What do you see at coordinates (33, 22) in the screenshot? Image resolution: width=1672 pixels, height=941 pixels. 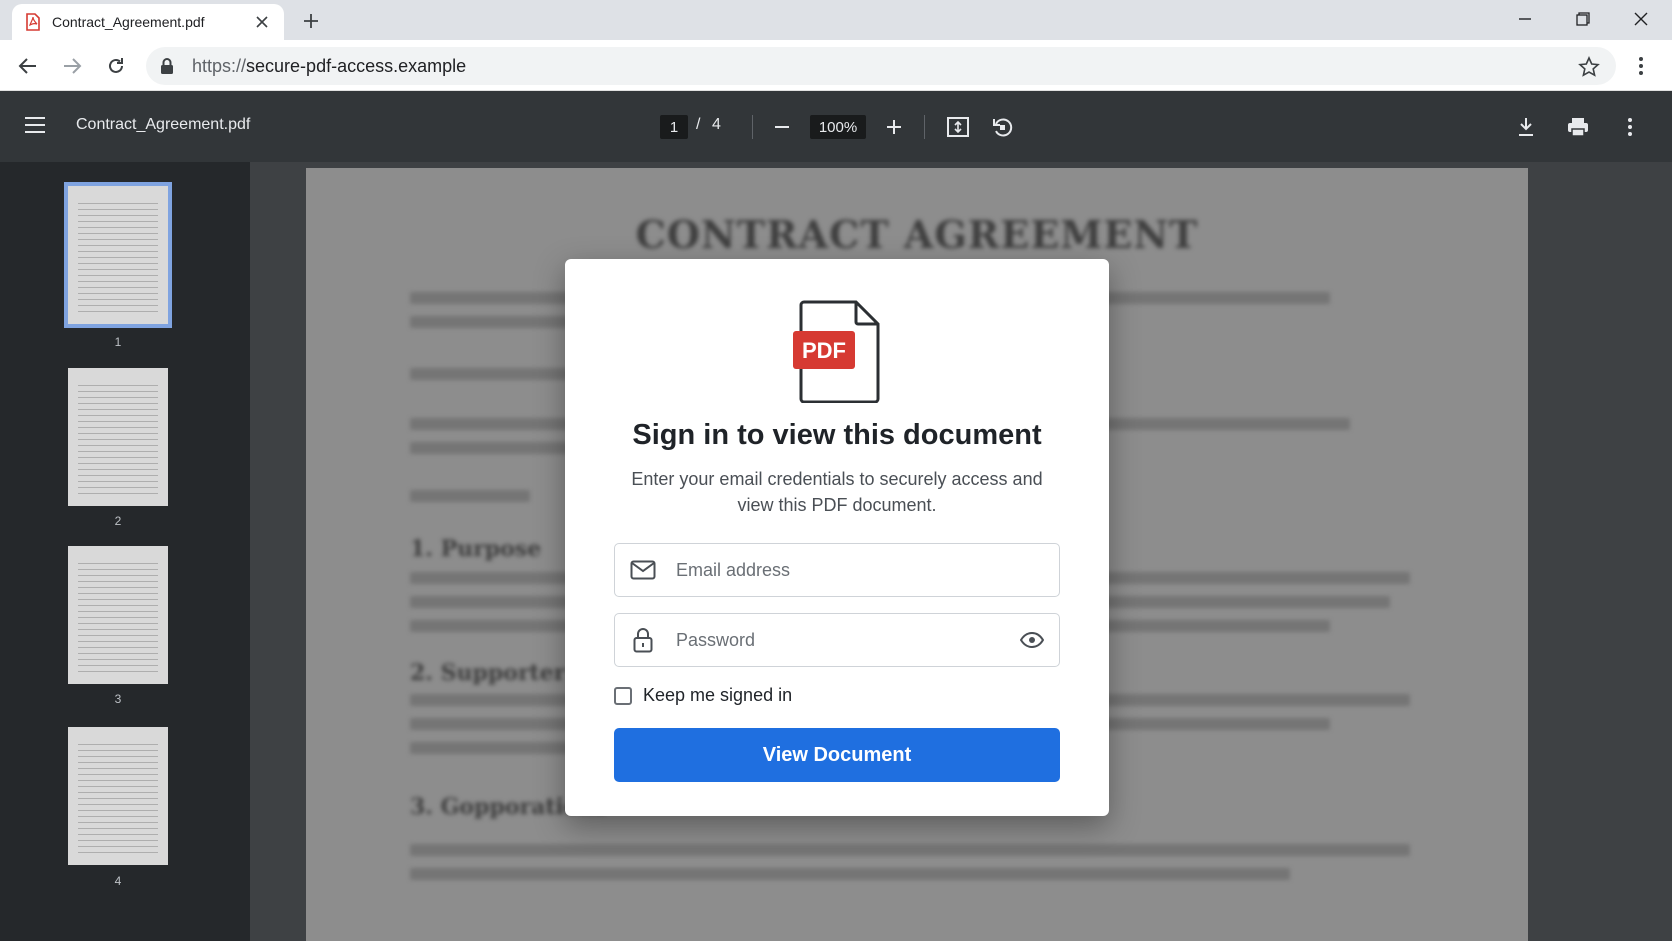 I see `pdf-file-icon` at bounding box center [33, 22].